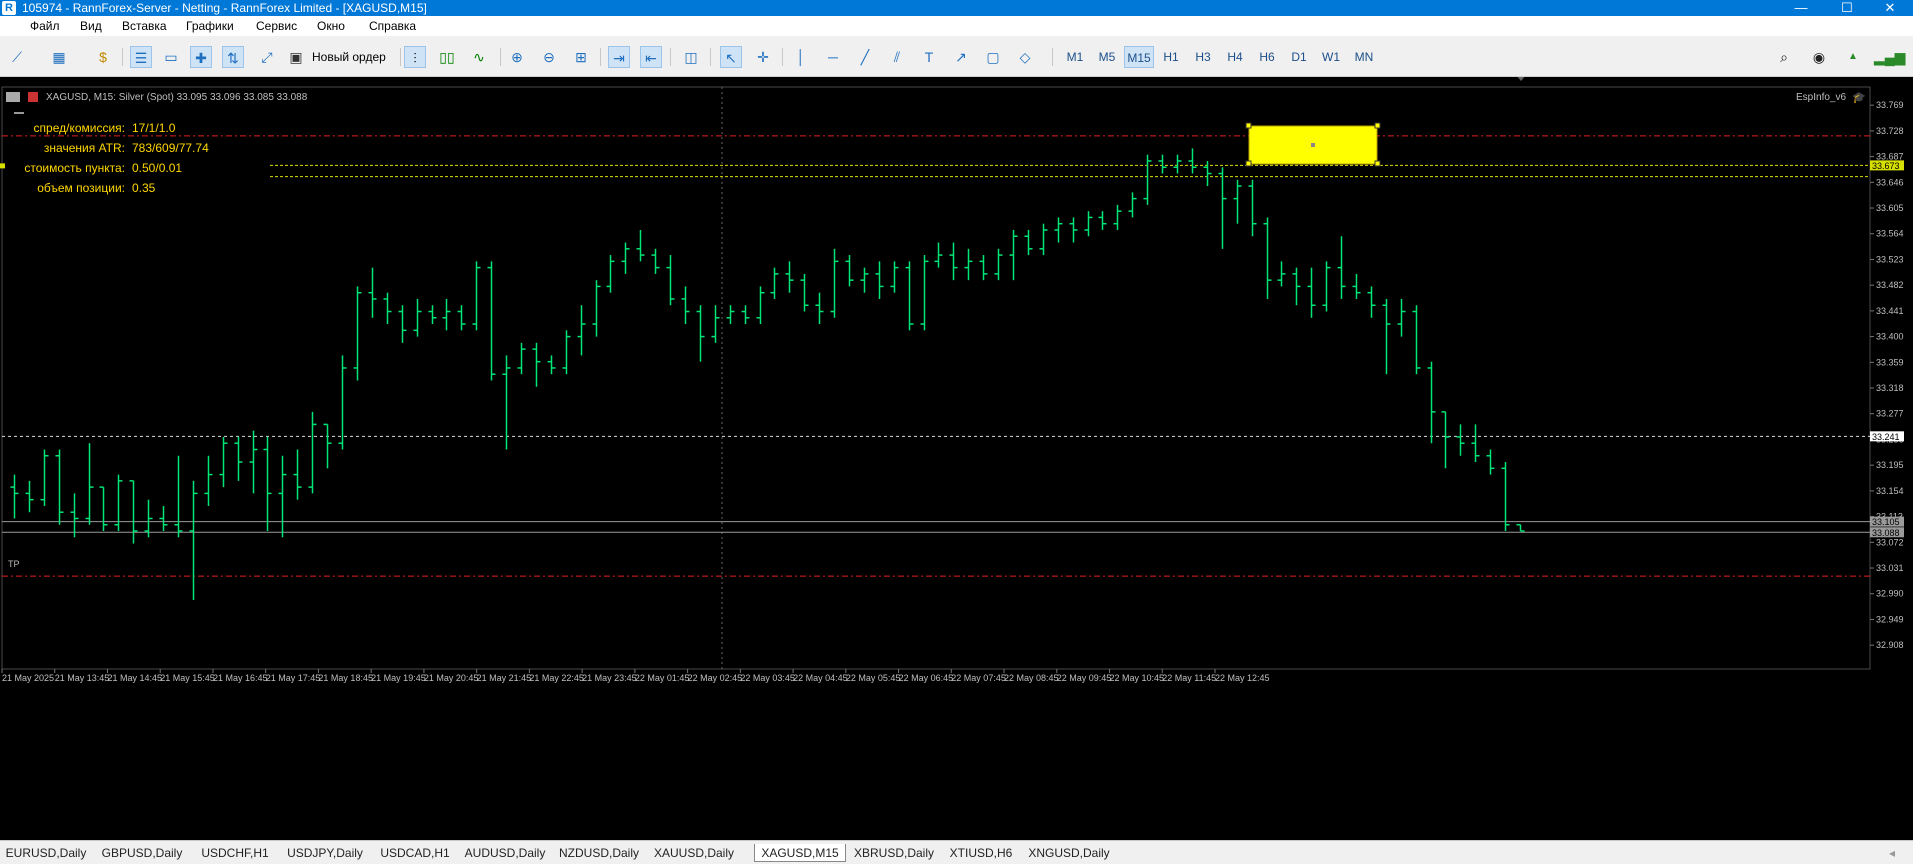 This screenshot has width=1913, height=864. I want to click on scroll-left-icon: ◂, so click(1892, 853).